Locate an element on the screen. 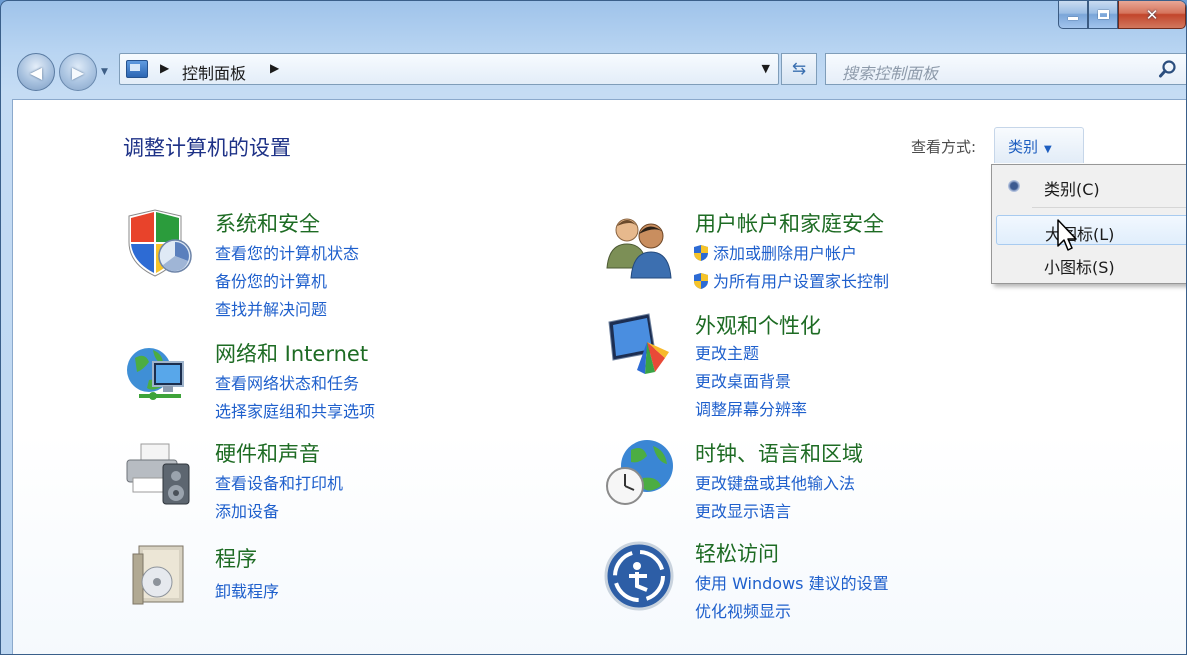 This screenshot has width=1187, height=655. category-hardware-sound: 硬件和声音 is located at coordinates (267, 453).